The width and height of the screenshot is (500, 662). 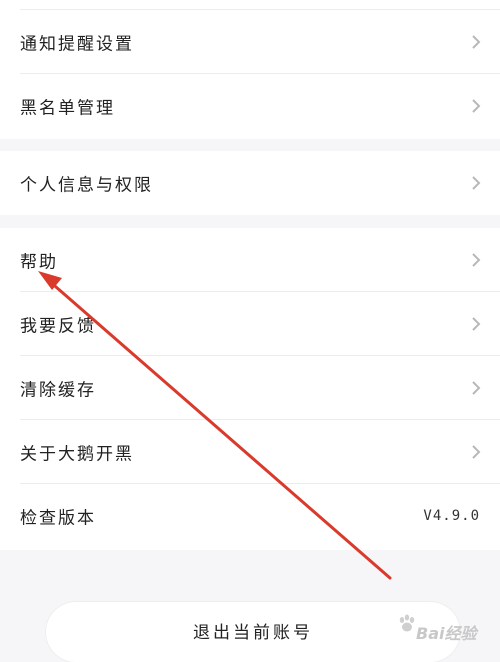 I want to click on watermark-text: Bai经验, so click(x=446, y=633).